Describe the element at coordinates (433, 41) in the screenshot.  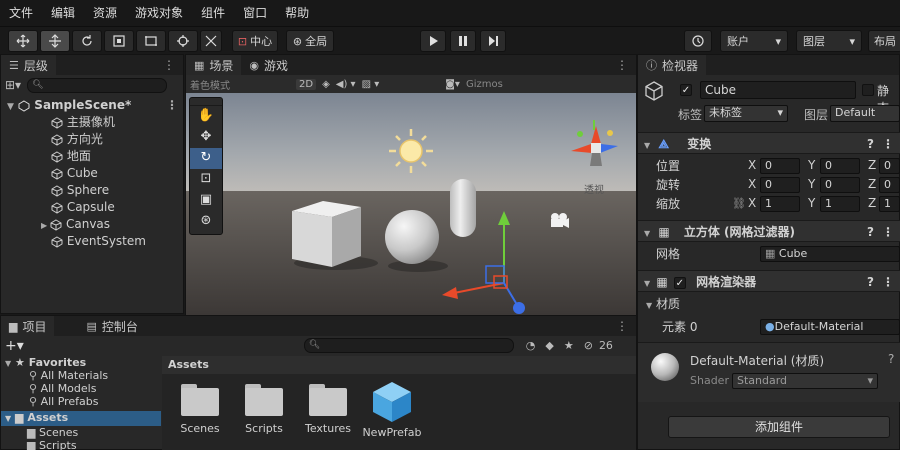
I see `play-button` at that location.